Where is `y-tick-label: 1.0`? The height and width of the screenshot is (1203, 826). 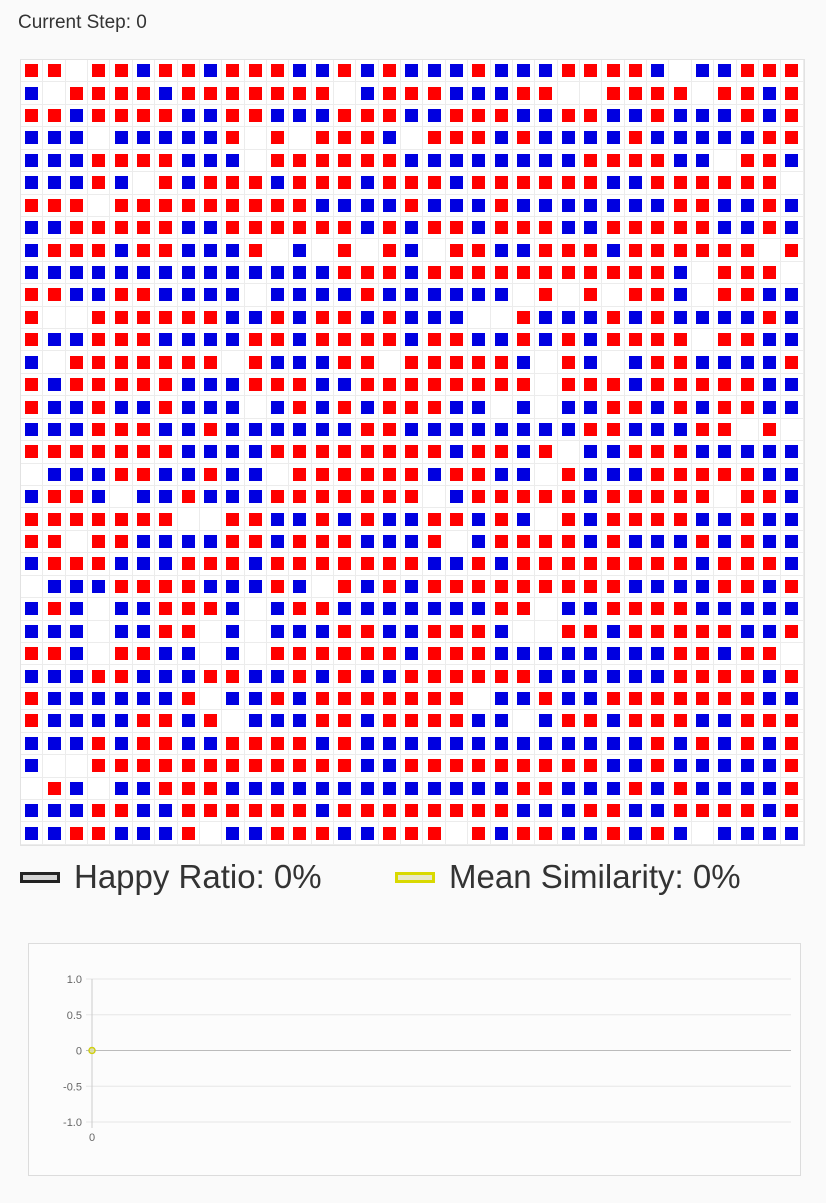
y-tick-label: 1.0 is located at coordinates (74, 980).